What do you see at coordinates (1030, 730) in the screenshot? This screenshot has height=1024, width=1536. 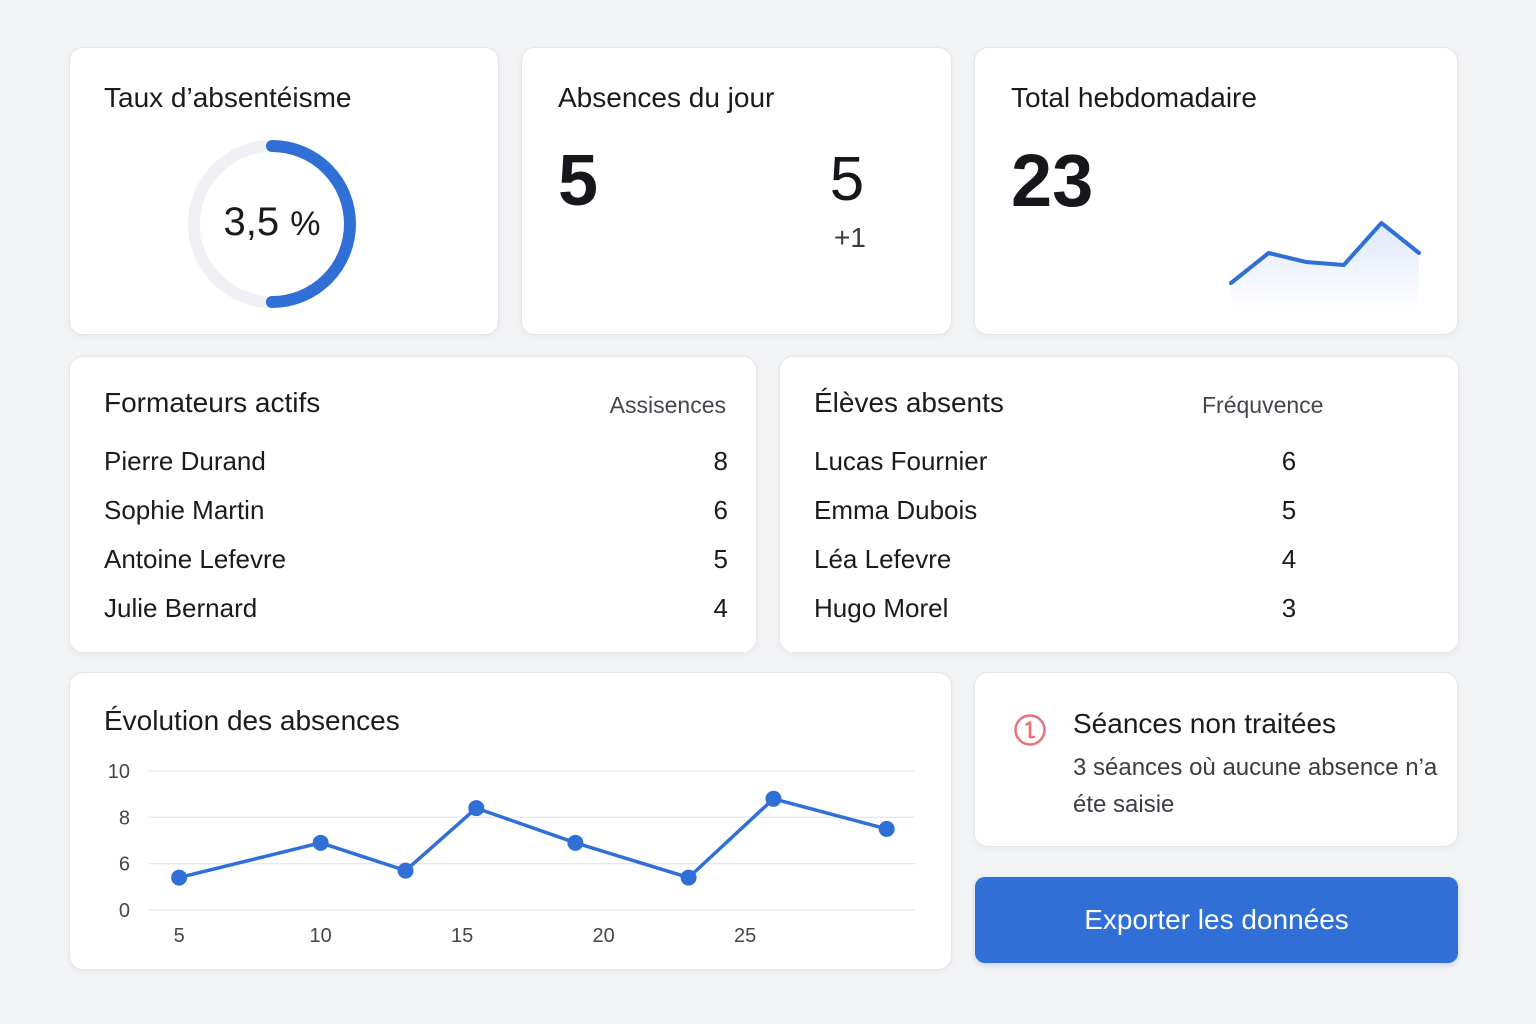 I see `alert-circle-icon` at bounding box center [1030, 730].